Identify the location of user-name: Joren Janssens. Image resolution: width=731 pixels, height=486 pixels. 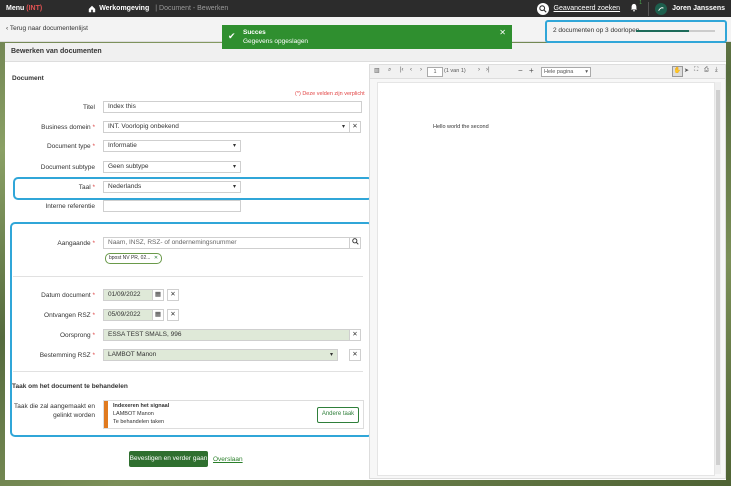
(698, 8).